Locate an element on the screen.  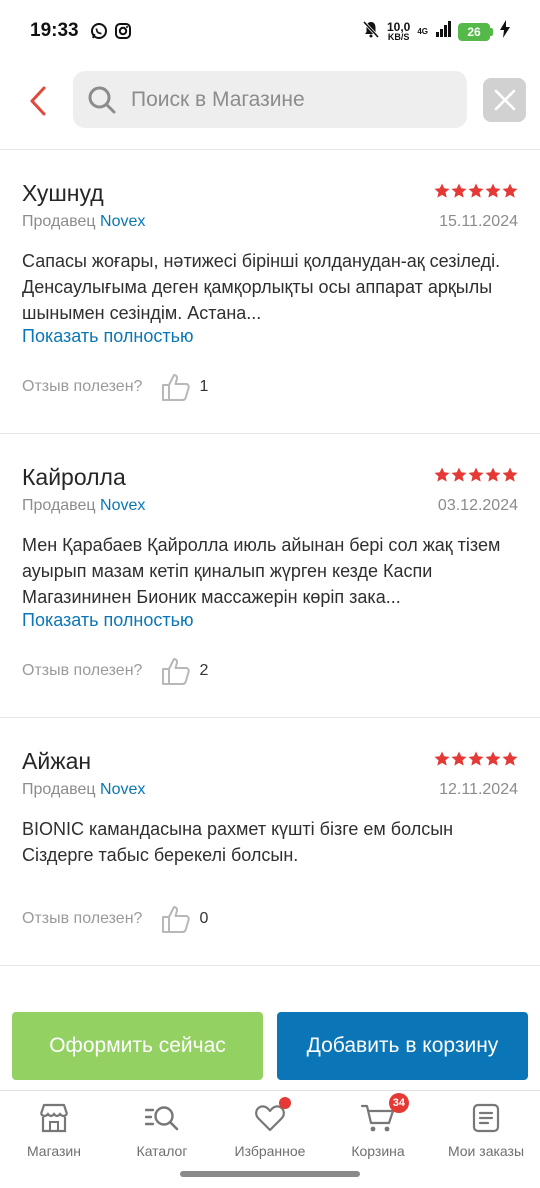
tab-shop: Магазин is located at coordinates (54, 1132).